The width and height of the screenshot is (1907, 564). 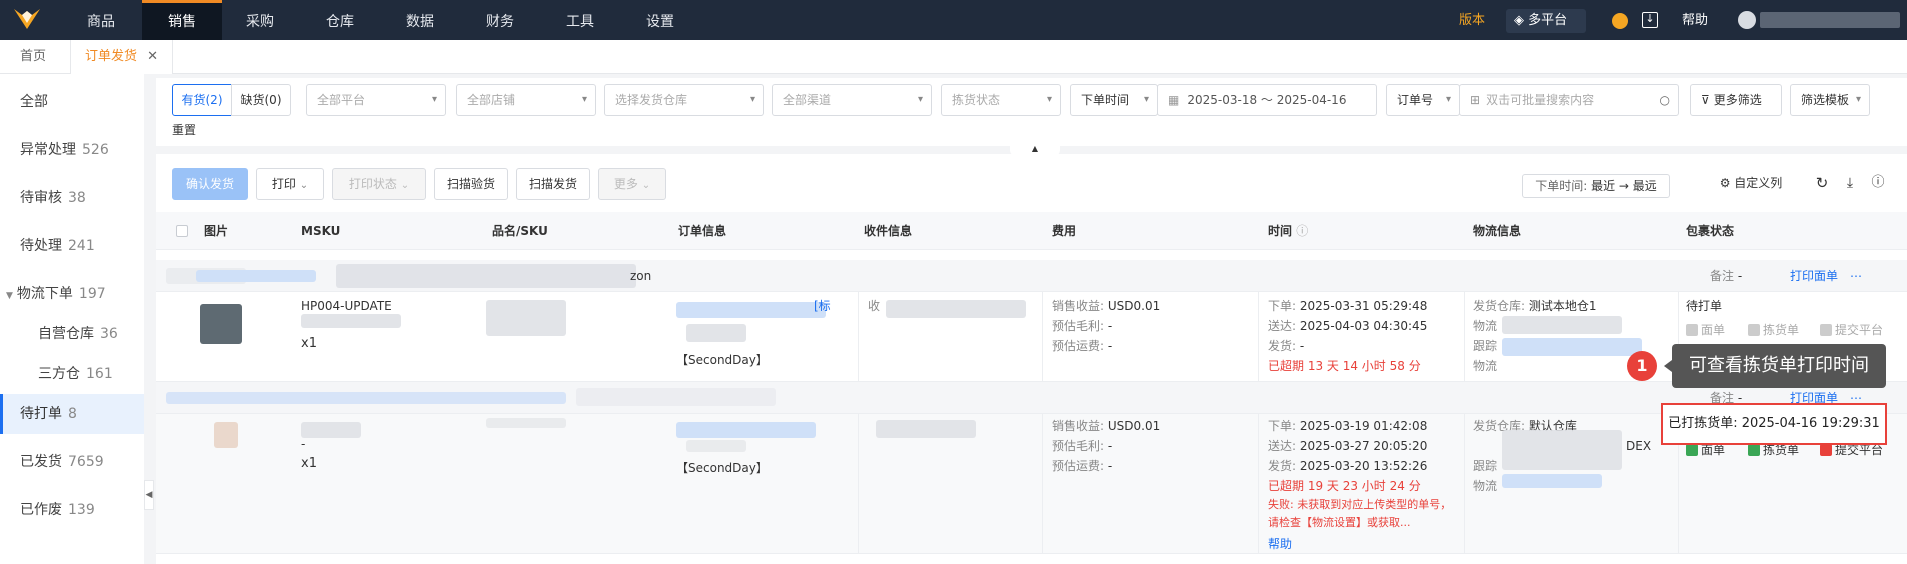 I want to click on deliver-time: 送达: 2025-03-27 20:05:20, so click(x=1348, y=446).